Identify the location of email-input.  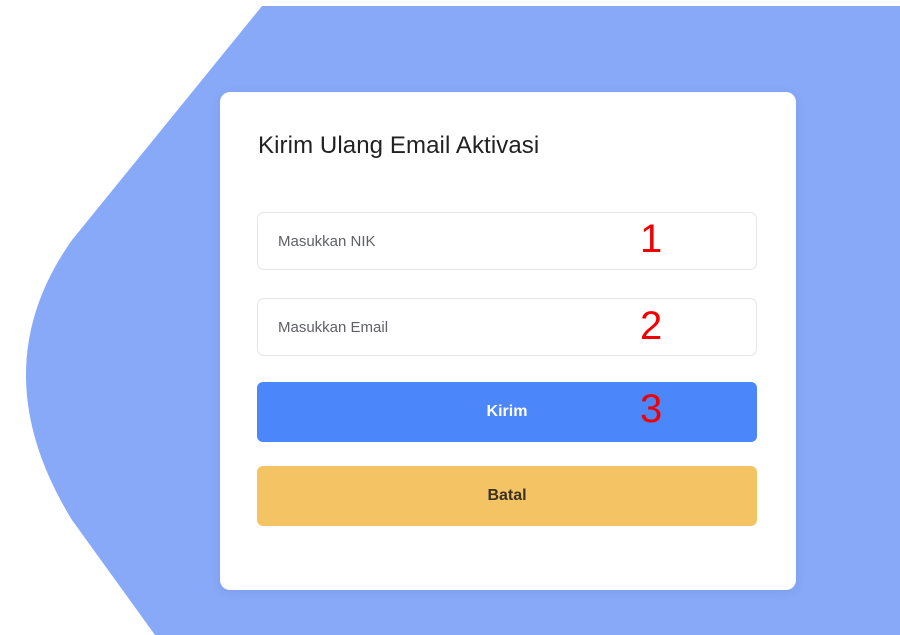
(507, 327).